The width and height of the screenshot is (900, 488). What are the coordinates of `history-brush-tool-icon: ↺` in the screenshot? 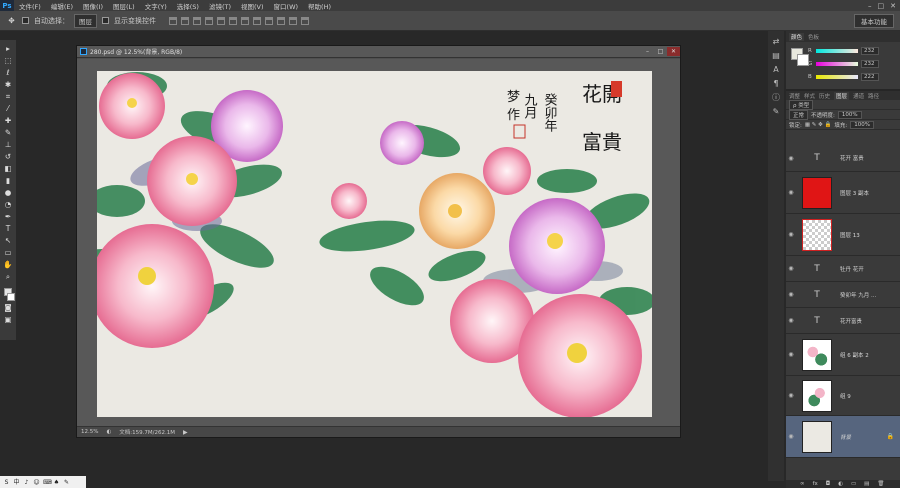 It's located at (8, 157).